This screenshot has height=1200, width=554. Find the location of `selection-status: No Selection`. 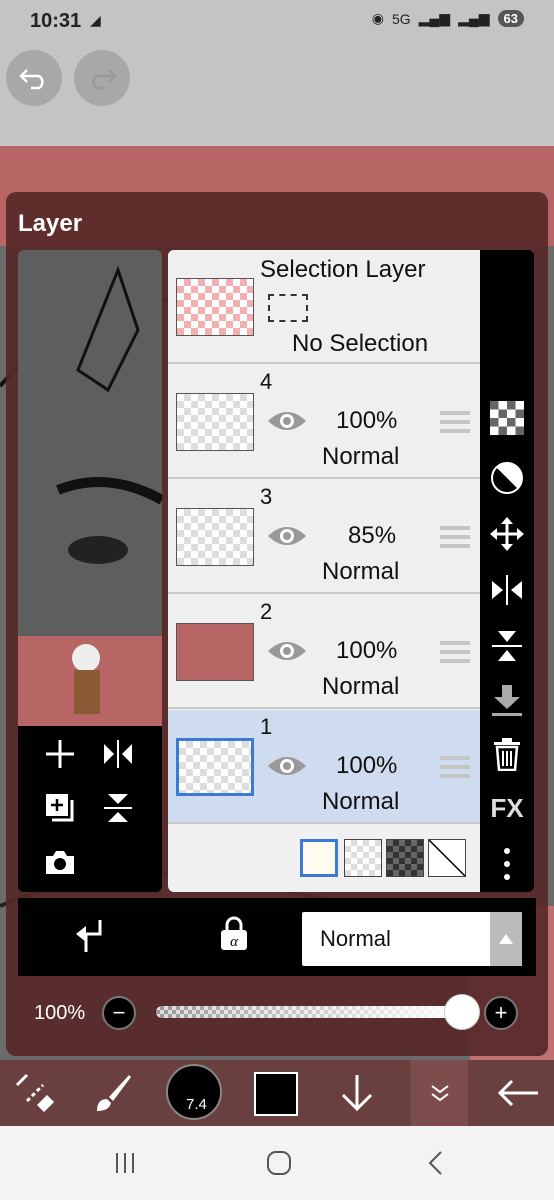

selection-status: No Selection is located at coordinates (360, 343).